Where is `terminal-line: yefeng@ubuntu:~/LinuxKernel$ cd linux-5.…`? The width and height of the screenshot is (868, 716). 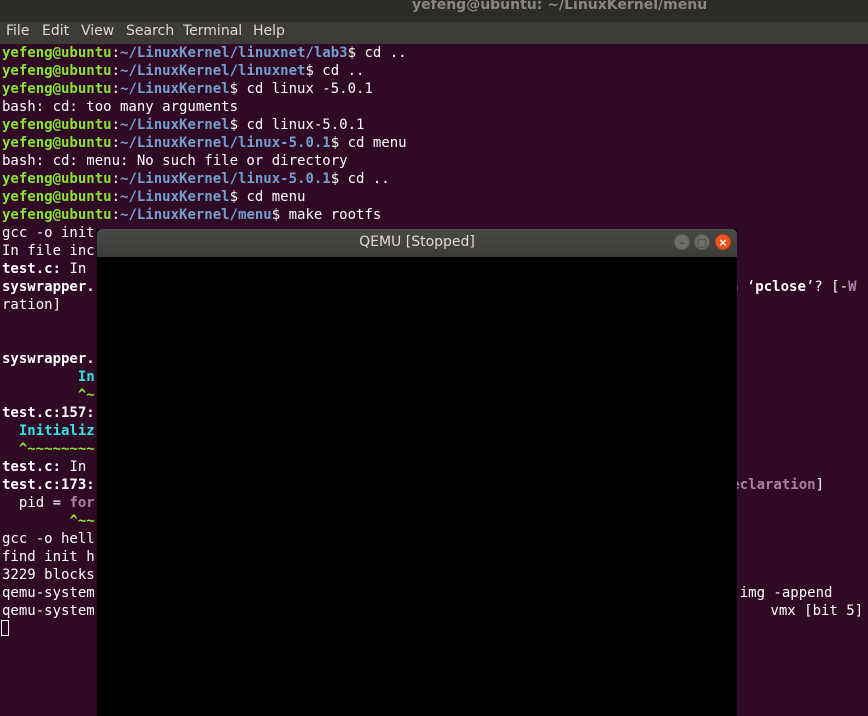 terminal-line: yefeng@ubuntu:~/LinuxKernel$ cd linux-5.… is located at coordinates (183, 125).